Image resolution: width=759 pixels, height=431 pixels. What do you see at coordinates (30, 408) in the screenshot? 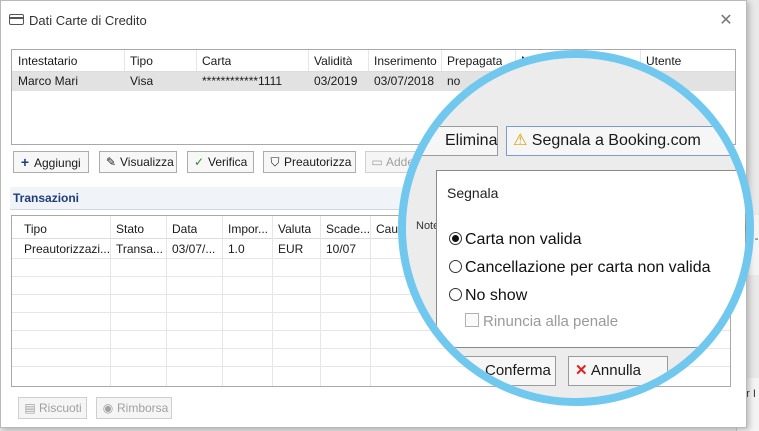
I see `receipt-icon: ▤` at bounding box center [30, 408].